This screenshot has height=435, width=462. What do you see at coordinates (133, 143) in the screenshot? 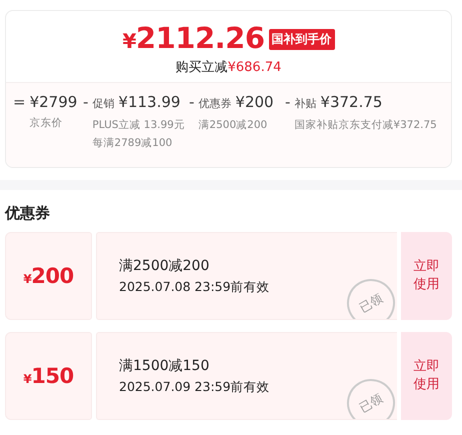
I see `price-item-note: 每满2789减100` at bounding box center [133, 143].